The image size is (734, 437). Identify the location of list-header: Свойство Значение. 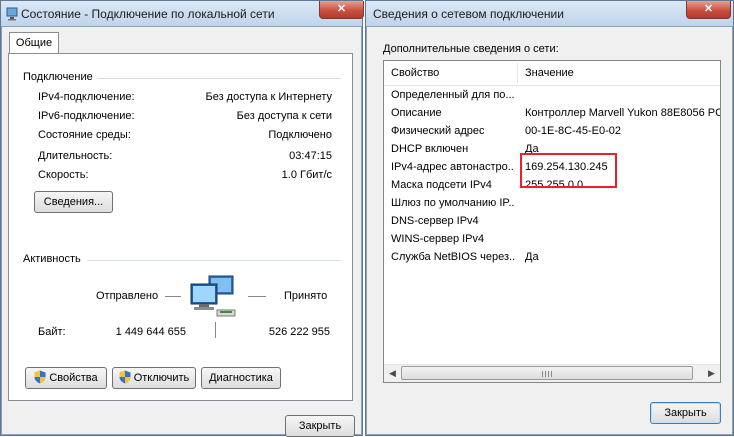
(552, 73).